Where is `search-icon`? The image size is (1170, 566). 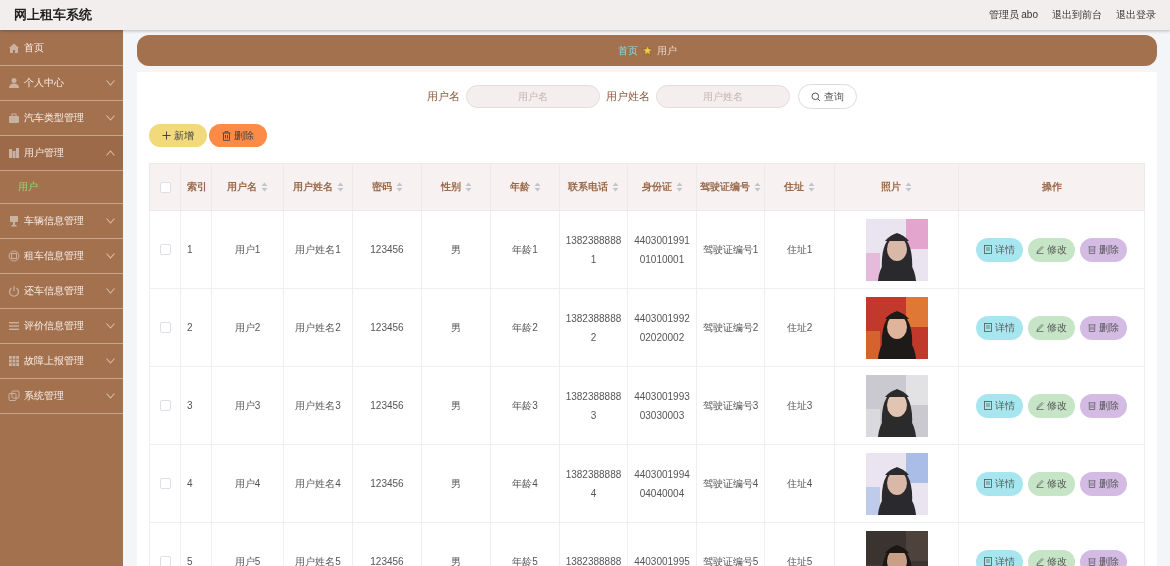
search-icon is located at coordinates (816, 96).